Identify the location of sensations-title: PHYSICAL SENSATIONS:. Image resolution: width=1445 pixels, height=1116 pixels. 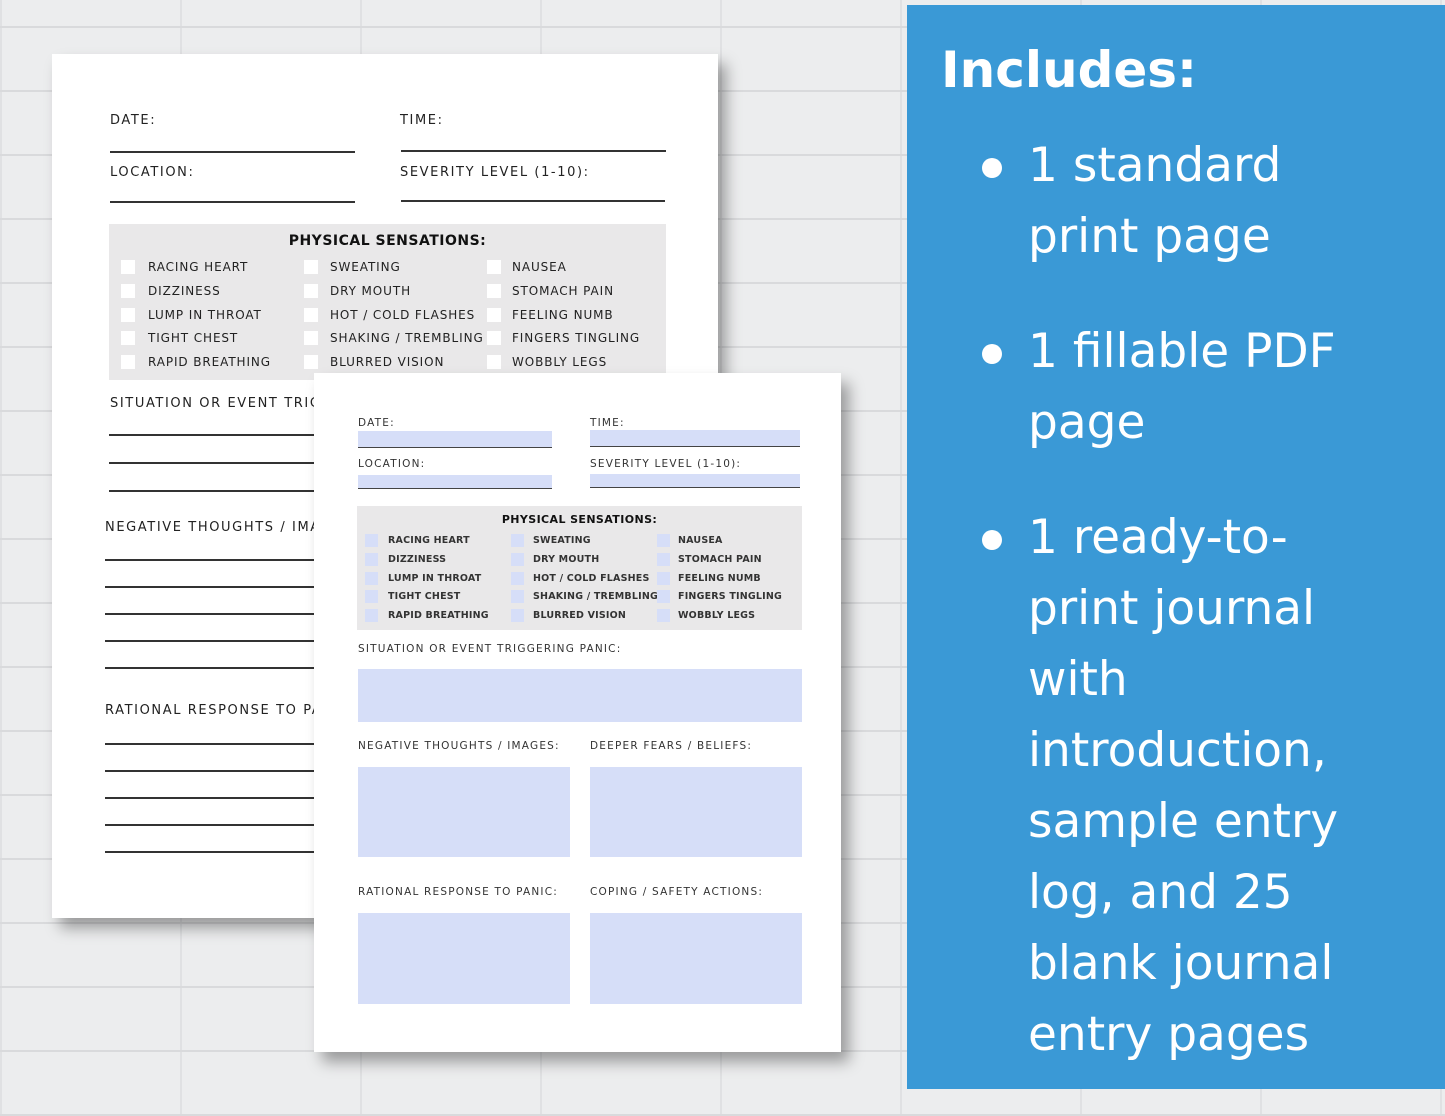
(387, 241).